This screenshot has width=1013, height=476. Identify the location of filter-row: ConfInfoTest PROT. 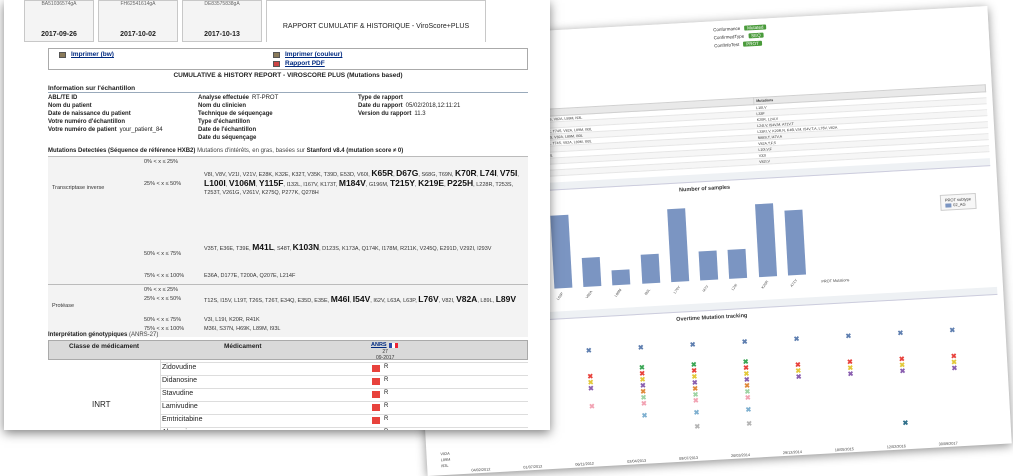
(738, 44).